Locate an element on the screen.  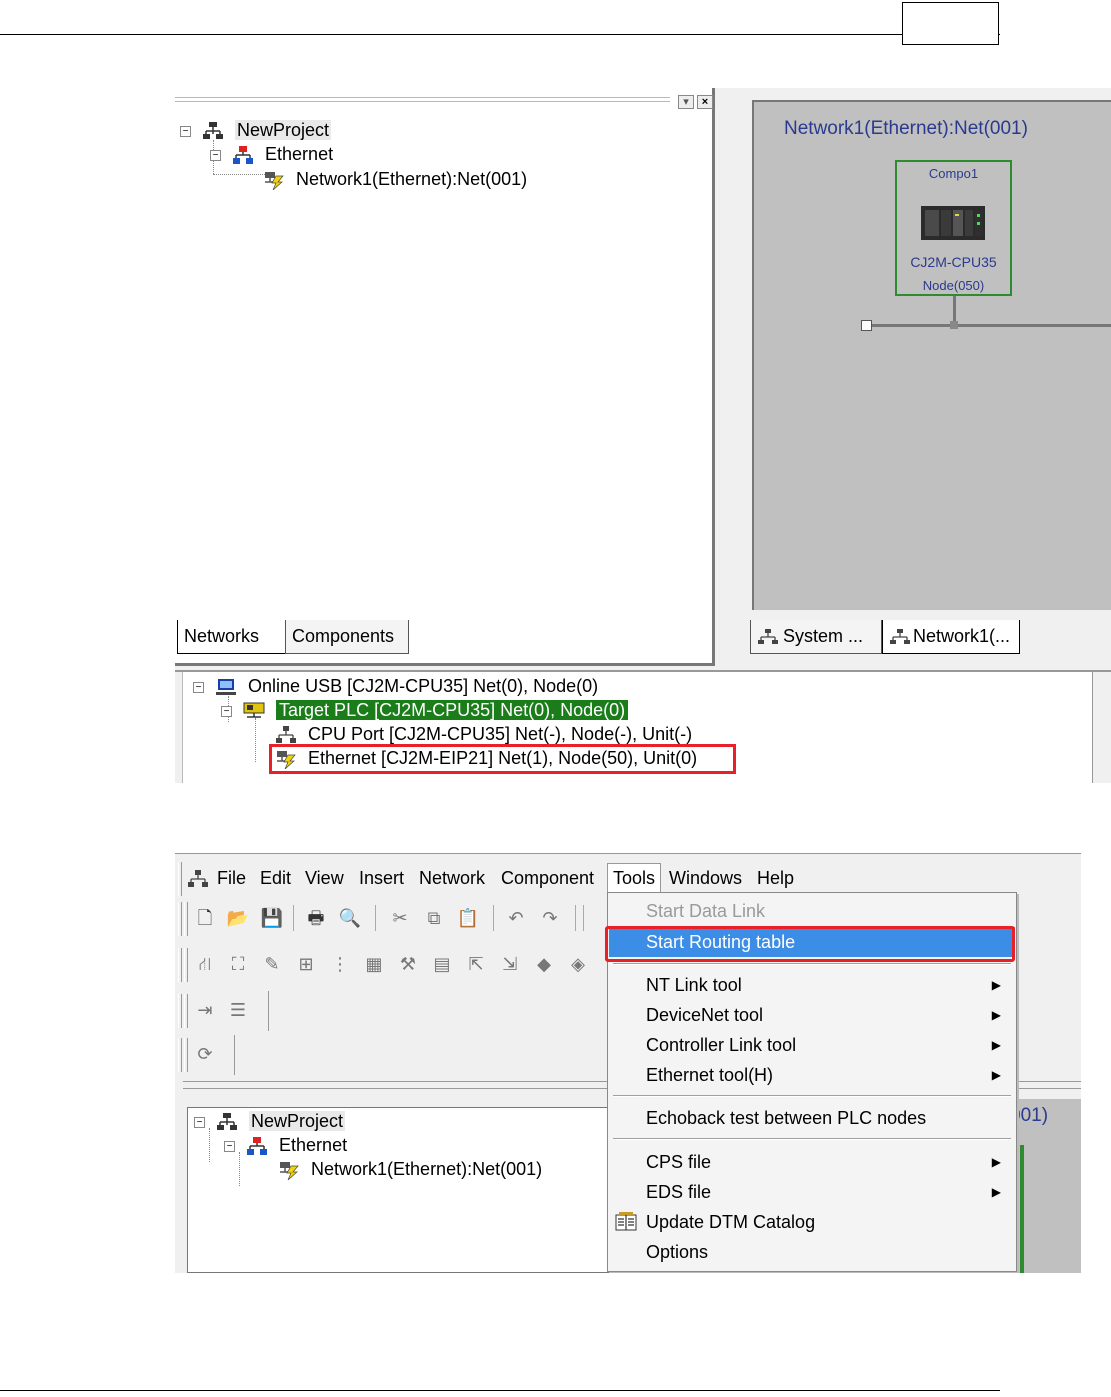
open-folder-icon: 📂 is located at coordinates (238, 918).